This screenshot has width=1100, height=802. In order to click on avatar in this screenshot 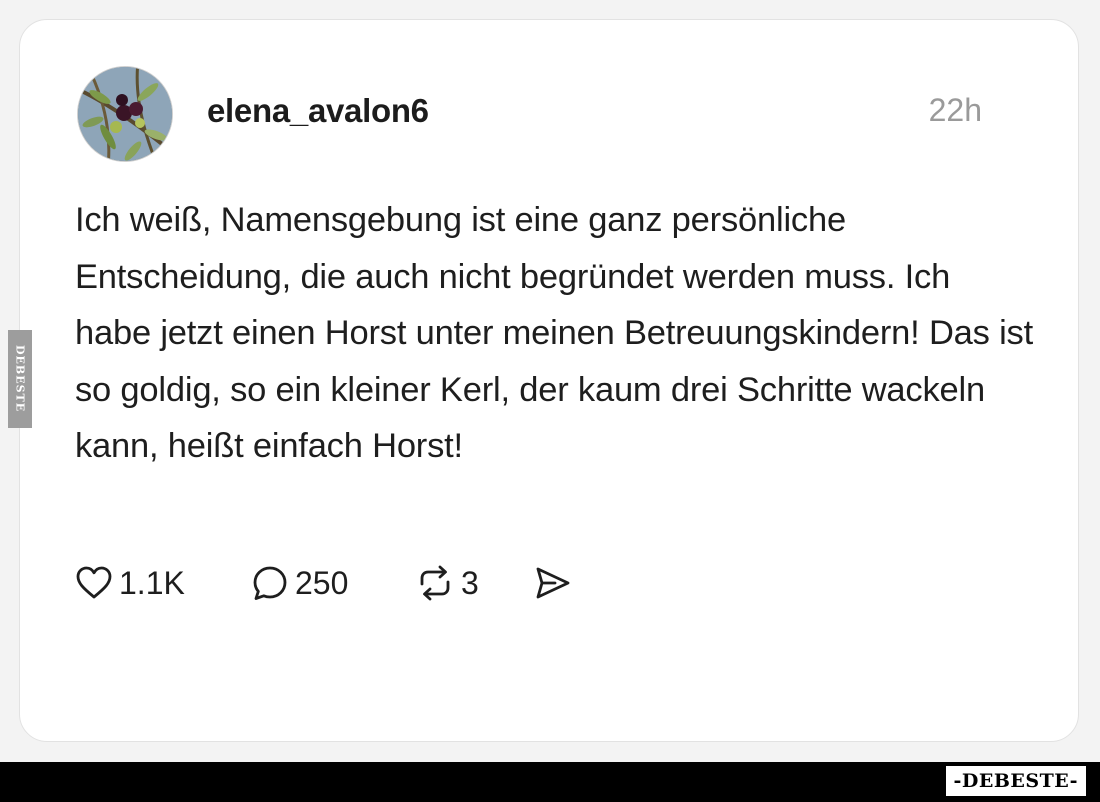, I will do `click(125, 114)`.